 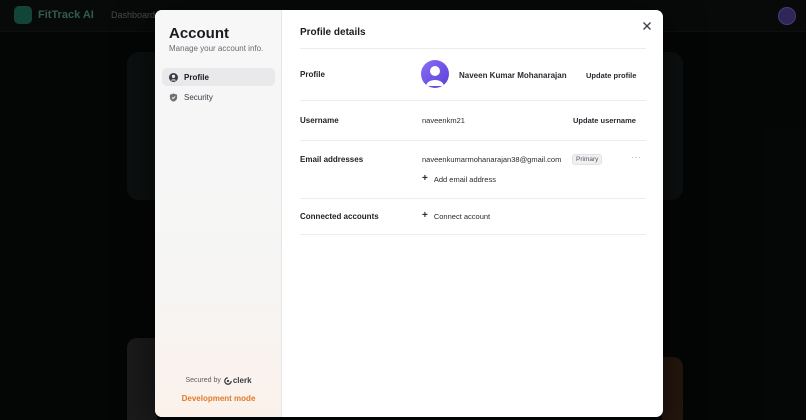 What do you see at coordinates (319, 120) in the screenshot?
I see `username-label: Username` at bounding box center [319, 120].